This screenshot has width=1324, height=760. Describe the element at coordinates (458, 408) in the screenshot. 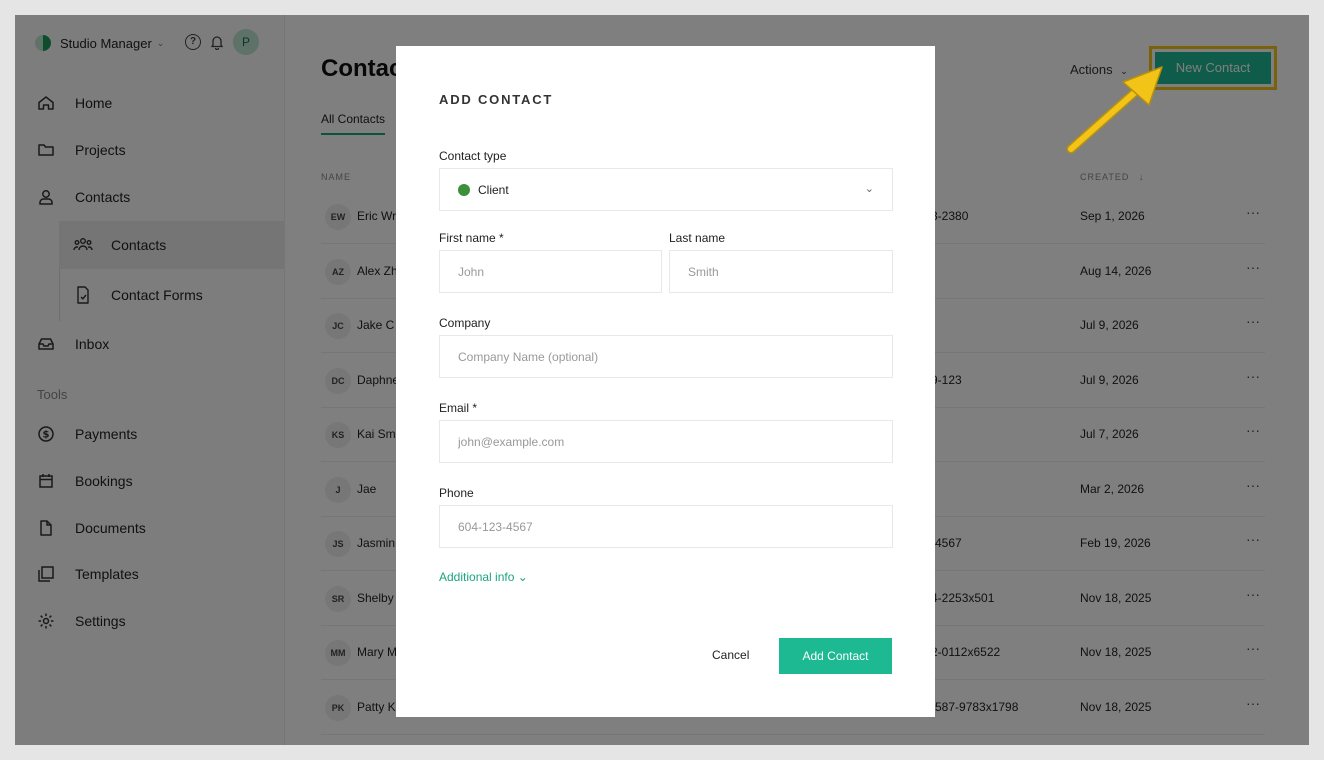

I see `email-label: Email *` at that location.